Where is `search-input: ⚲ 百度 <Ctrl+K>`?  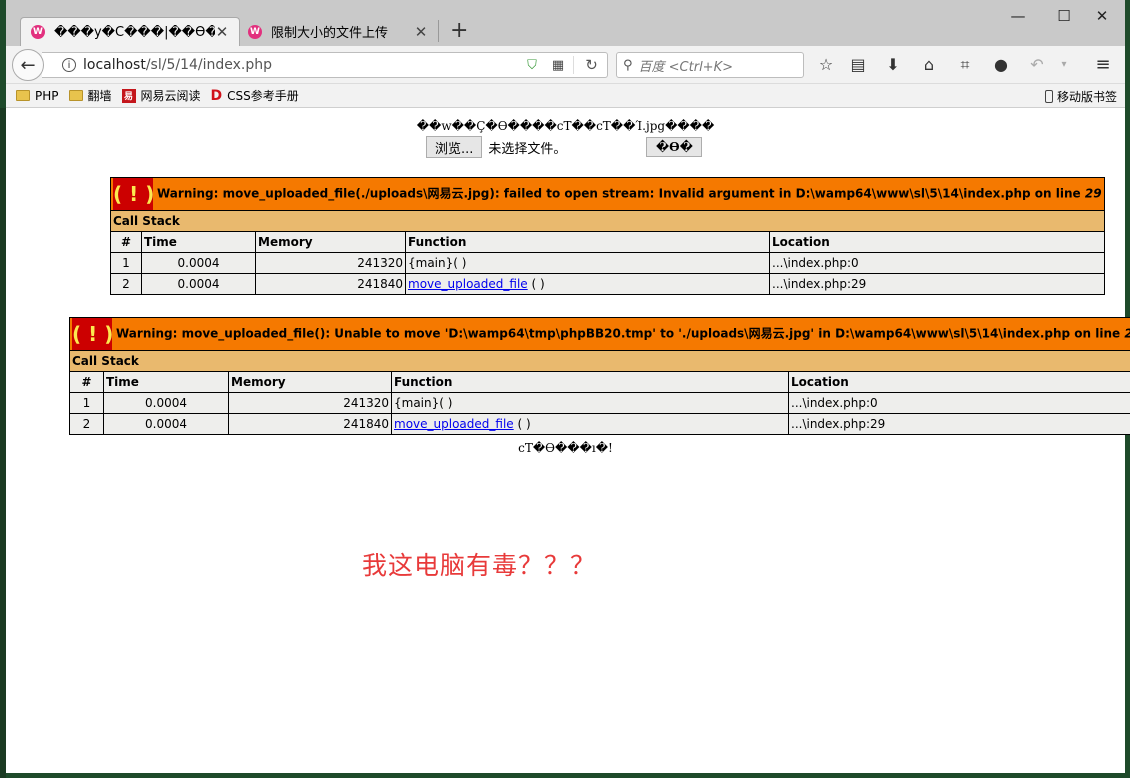
search-input: ⚲ 百度 <Ctrl+K> is located at coordinates (710, 65).